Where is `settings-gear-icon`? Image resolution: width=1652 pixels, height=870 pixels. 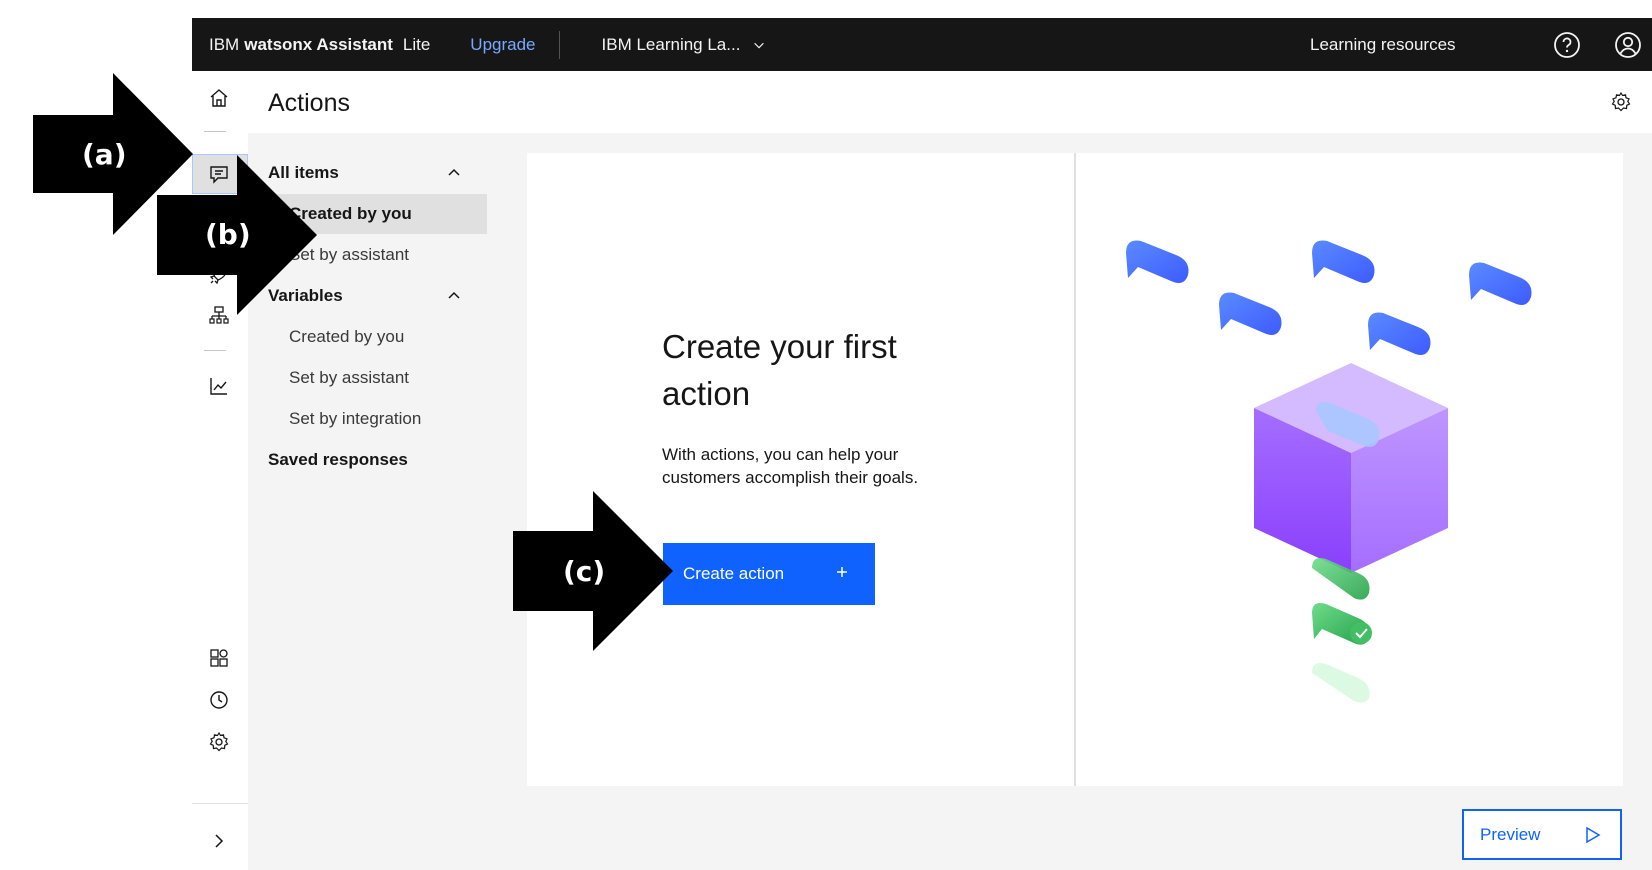 settings-gear-icon is located at coordinates (219, 742).